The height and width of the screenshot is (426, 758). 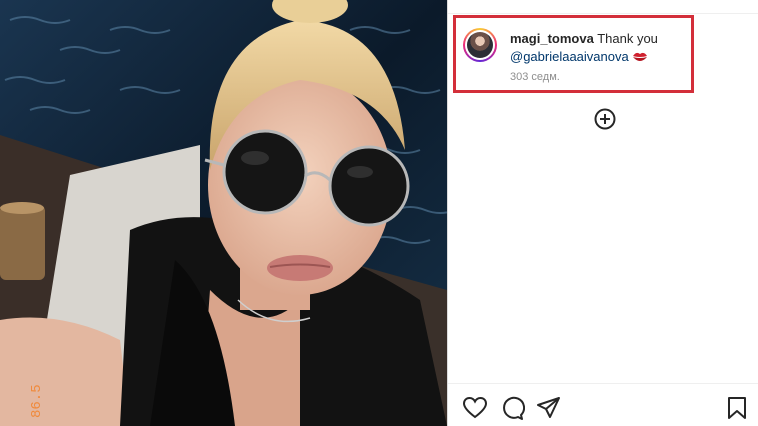 I want to click on comment-body: Thank you, so click(x=627, y=38).